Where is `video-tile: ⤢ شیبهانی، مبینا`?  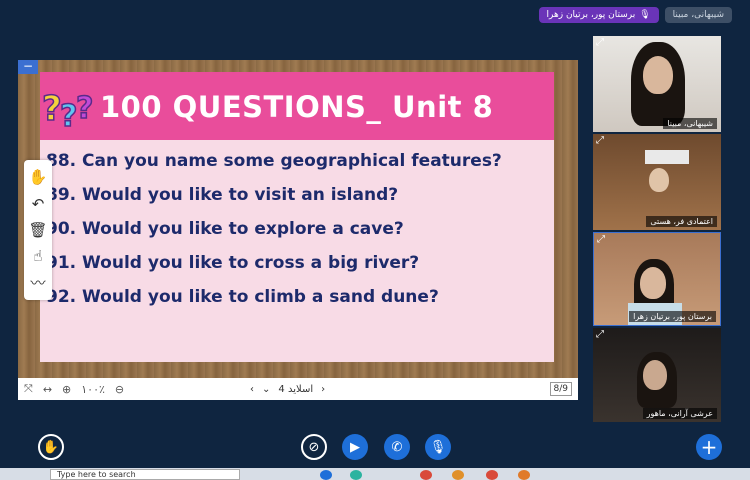
video-tile: ⤢ شیبهانی، مبینا is located at coordinates (657, 84).